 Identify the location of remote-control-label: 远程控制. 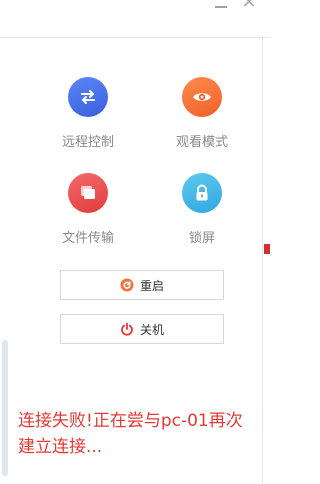
(87, 142).